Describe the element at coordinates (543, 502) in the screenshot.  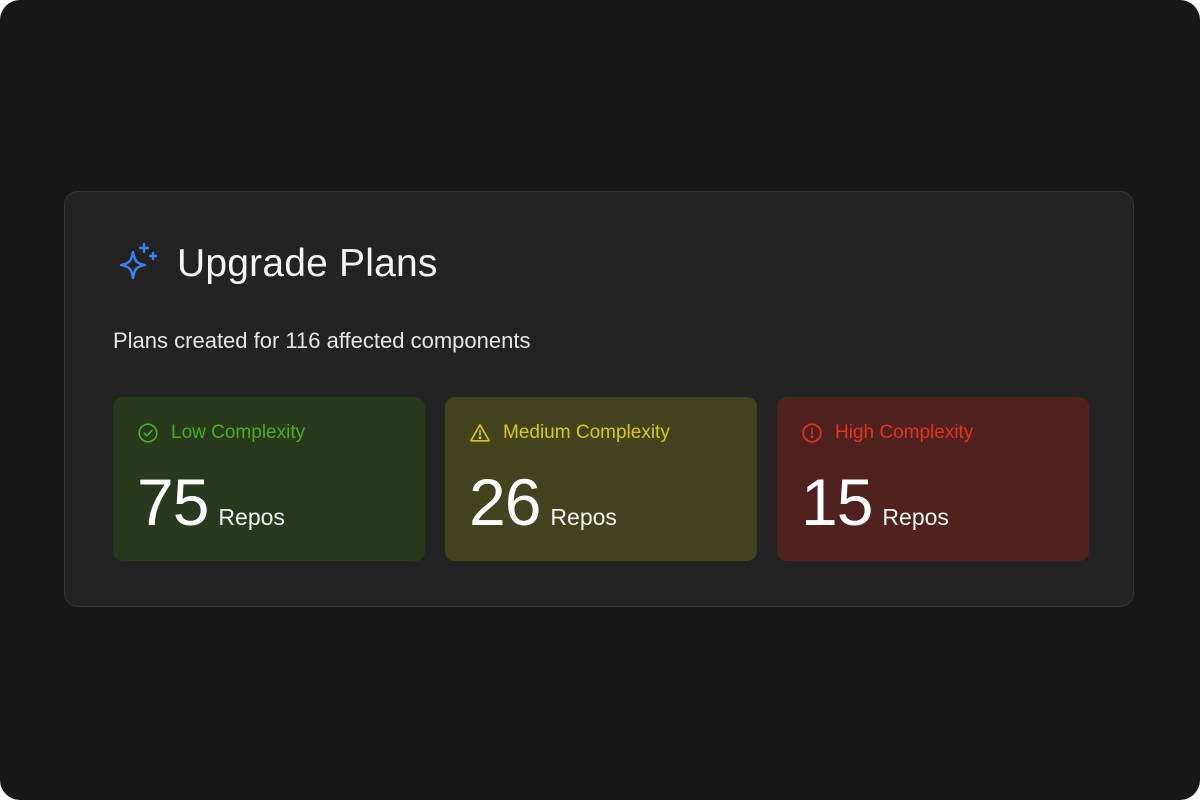
I see `card-value: 26 Repos` at that location.